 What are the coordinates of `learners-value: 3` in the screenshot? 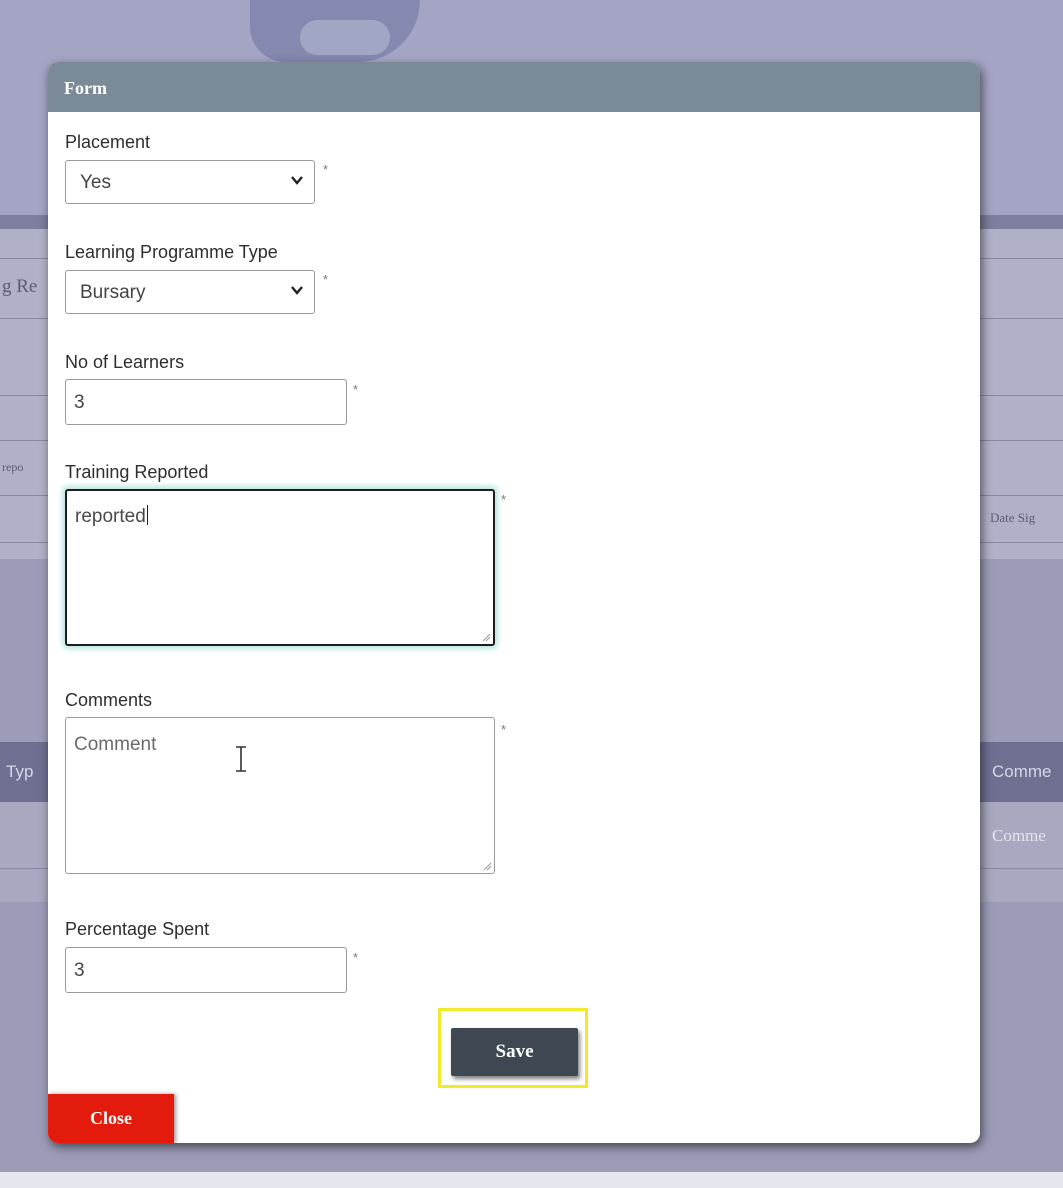 It's located at (79, 402).